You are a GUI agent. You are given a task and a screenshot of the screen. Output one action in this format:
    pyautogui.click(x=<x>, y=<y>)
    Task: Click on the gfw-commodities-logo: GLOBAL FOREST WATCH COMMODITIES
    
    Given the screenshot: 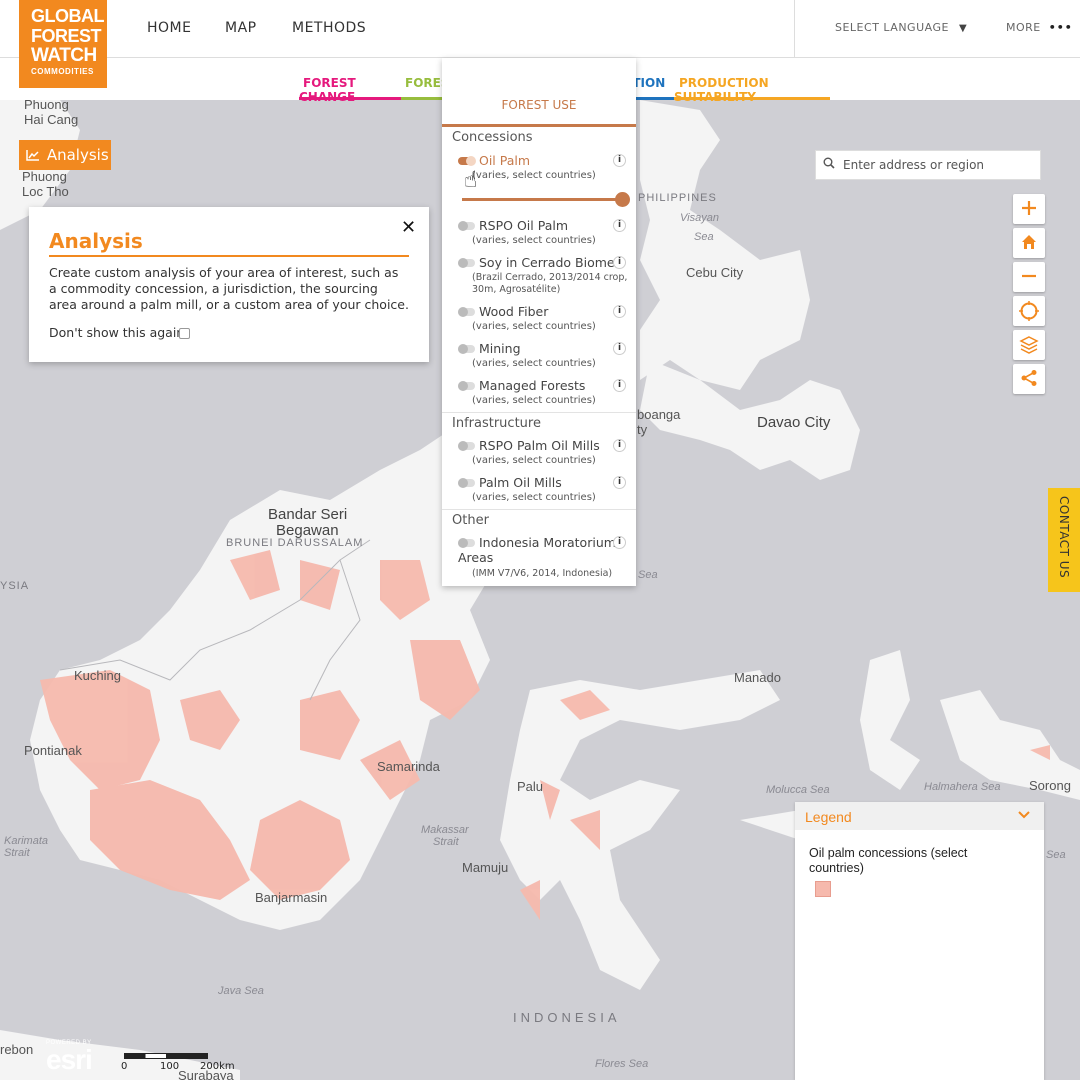 What is the action you would take?
    pyautogui.click(x=63, y=44)
    